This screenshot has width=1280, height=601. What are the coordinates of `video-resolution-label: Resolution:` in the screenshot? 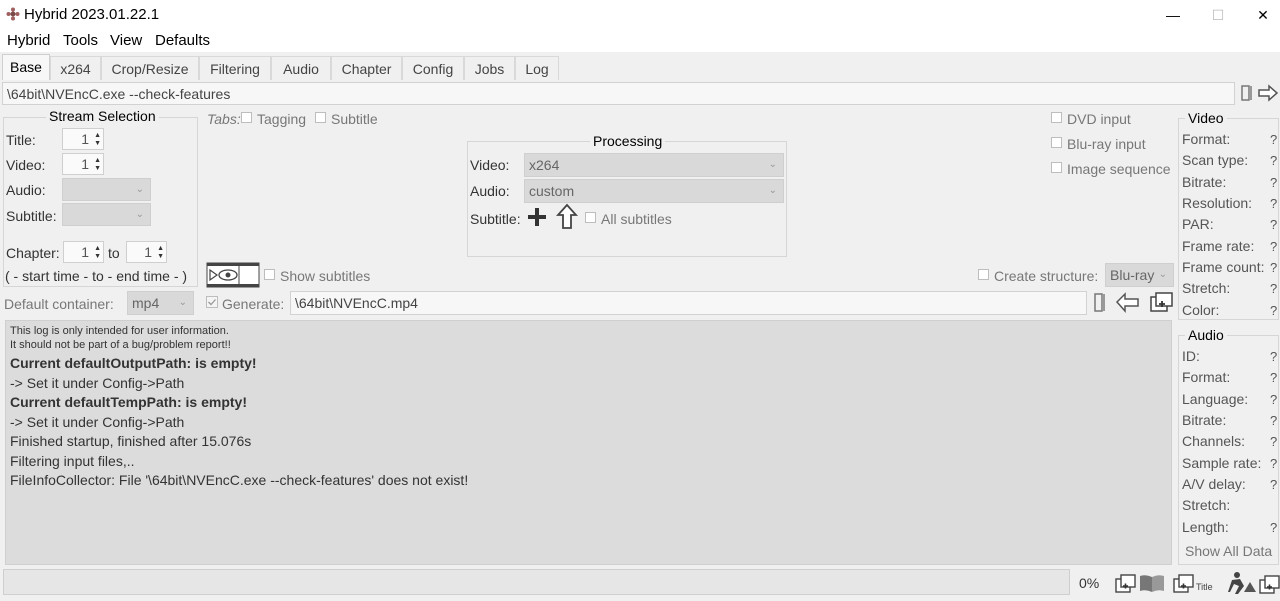 It's located at (1217, 203).